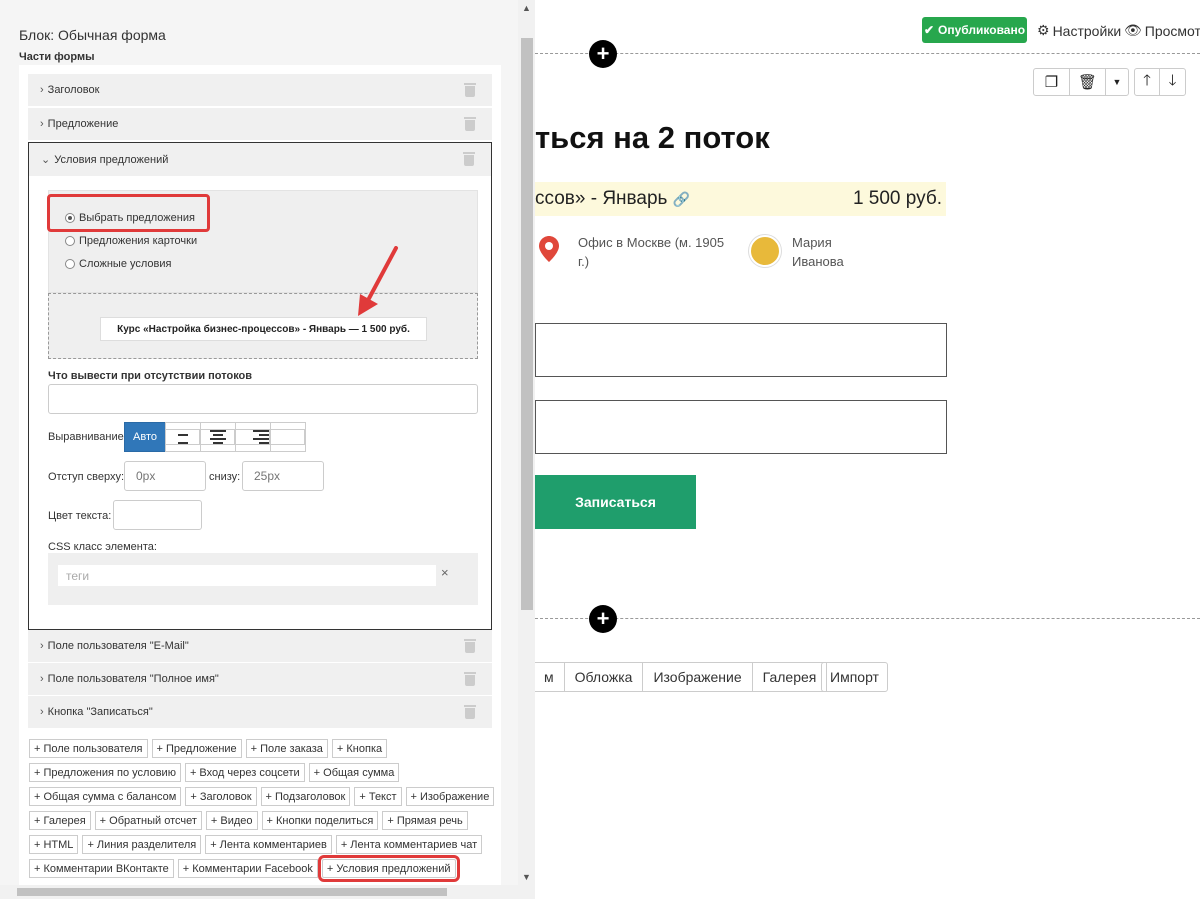  I want to click on add-text-chip: + Текст, so click(378, 796).